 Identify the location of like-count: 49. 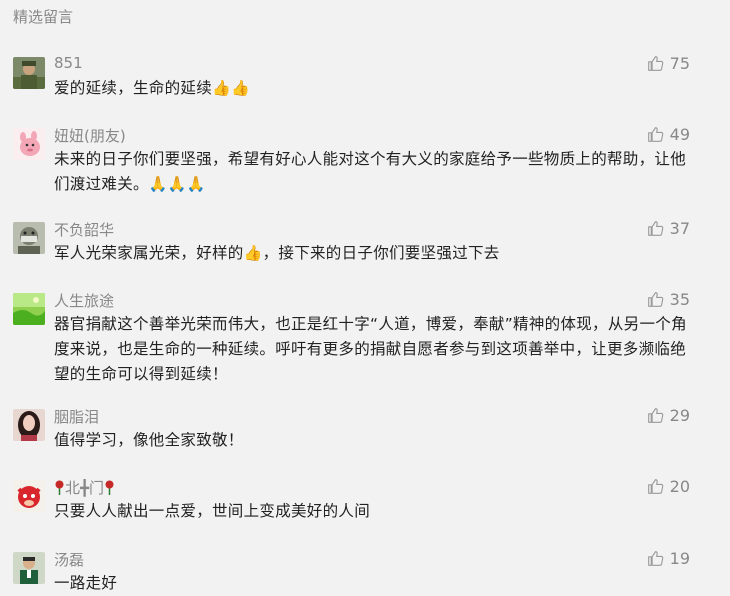
(679, 134).